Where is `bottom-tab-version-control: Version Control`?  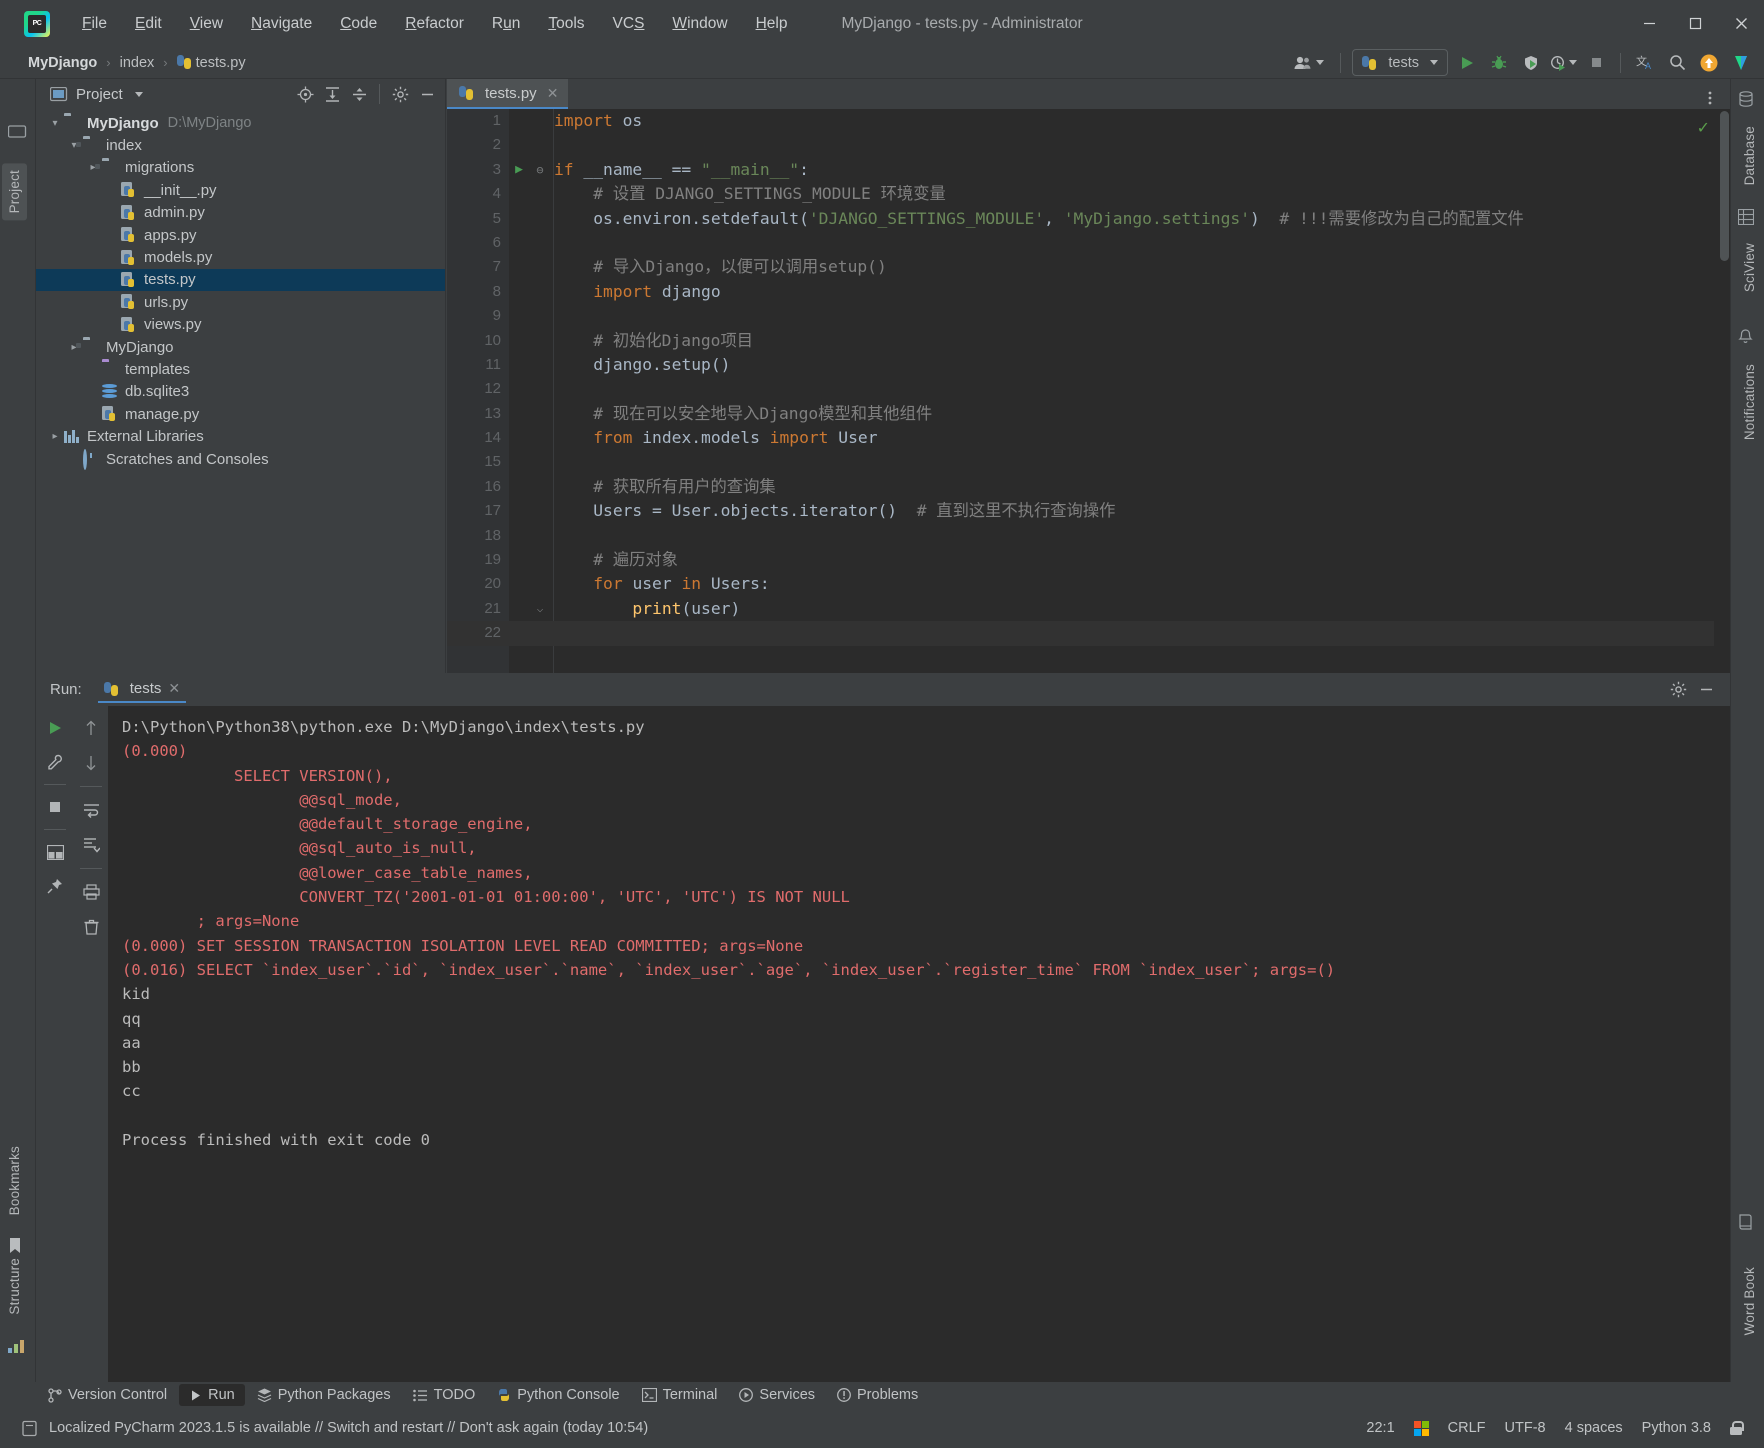 bottom-tab-version-control: Version Control is located at coordinates (107, 1395).